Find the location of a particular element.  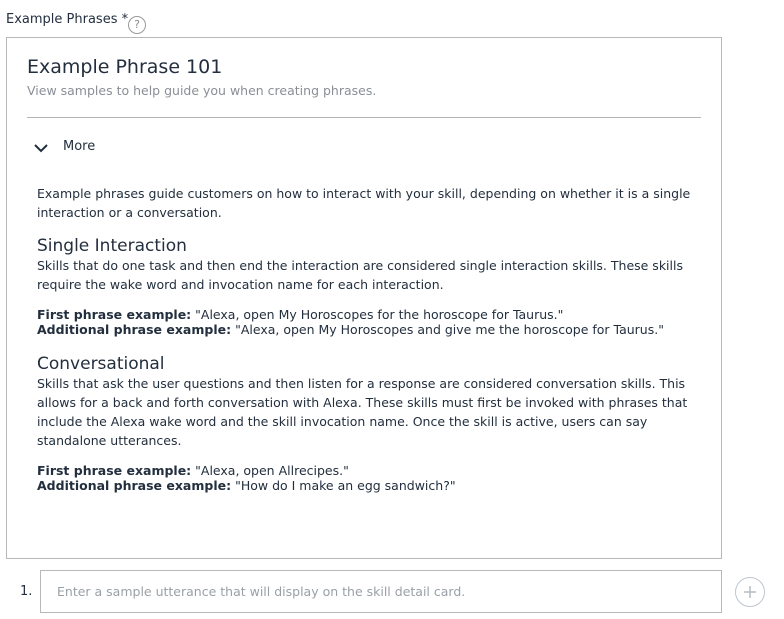

more-label: More is located at coordinates (79, 146).